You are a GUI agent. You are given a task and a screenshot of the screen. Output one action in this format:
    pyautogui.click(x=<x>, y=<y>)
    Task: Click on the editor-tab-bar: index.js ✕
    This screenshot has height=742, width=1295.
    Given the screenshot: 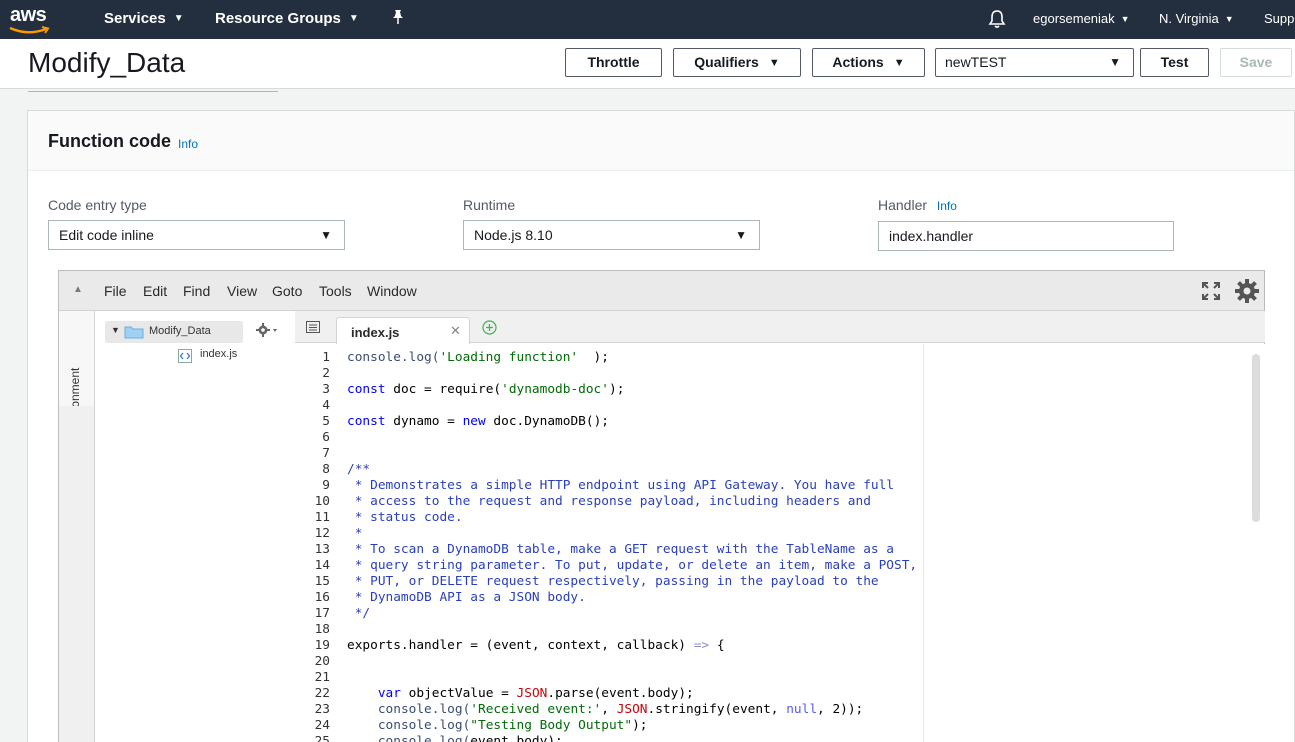 What is the action you would take?
    pyautogui.click(x=780, y=327)
    